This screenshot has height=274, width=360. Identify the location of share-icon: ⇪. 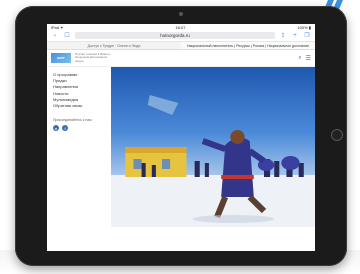
(283, 35).